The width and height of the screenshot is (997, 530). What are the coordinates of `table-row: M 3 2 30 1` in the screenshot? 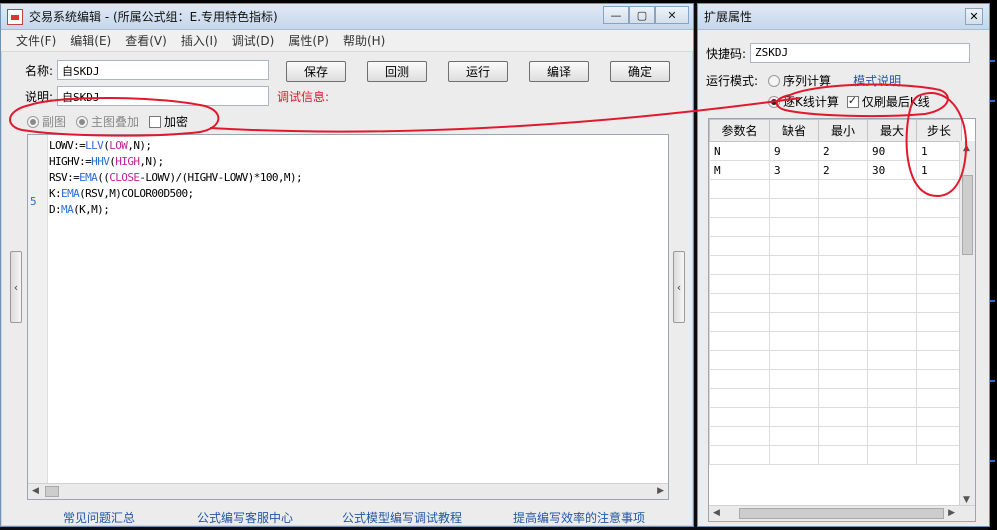 It's located at (835, 170).